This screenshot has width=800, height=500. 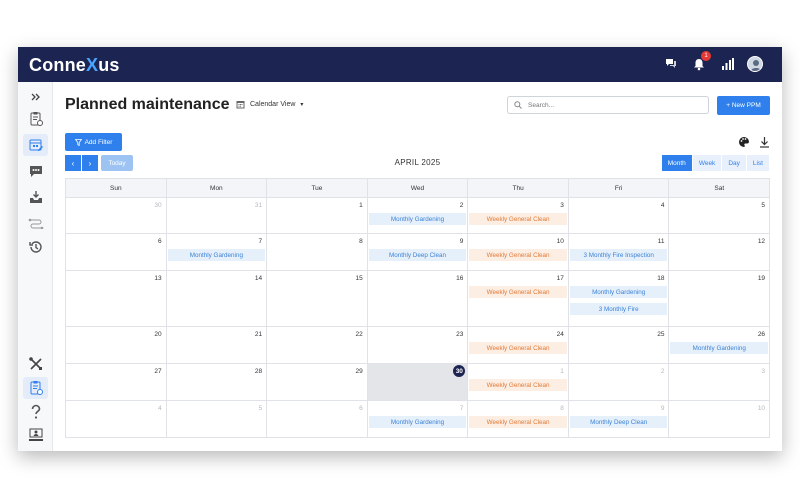 What do you see at coordinates (719, 419) in the screenshot?
I see `day-cell: 10` at bounding box center [719, 419].